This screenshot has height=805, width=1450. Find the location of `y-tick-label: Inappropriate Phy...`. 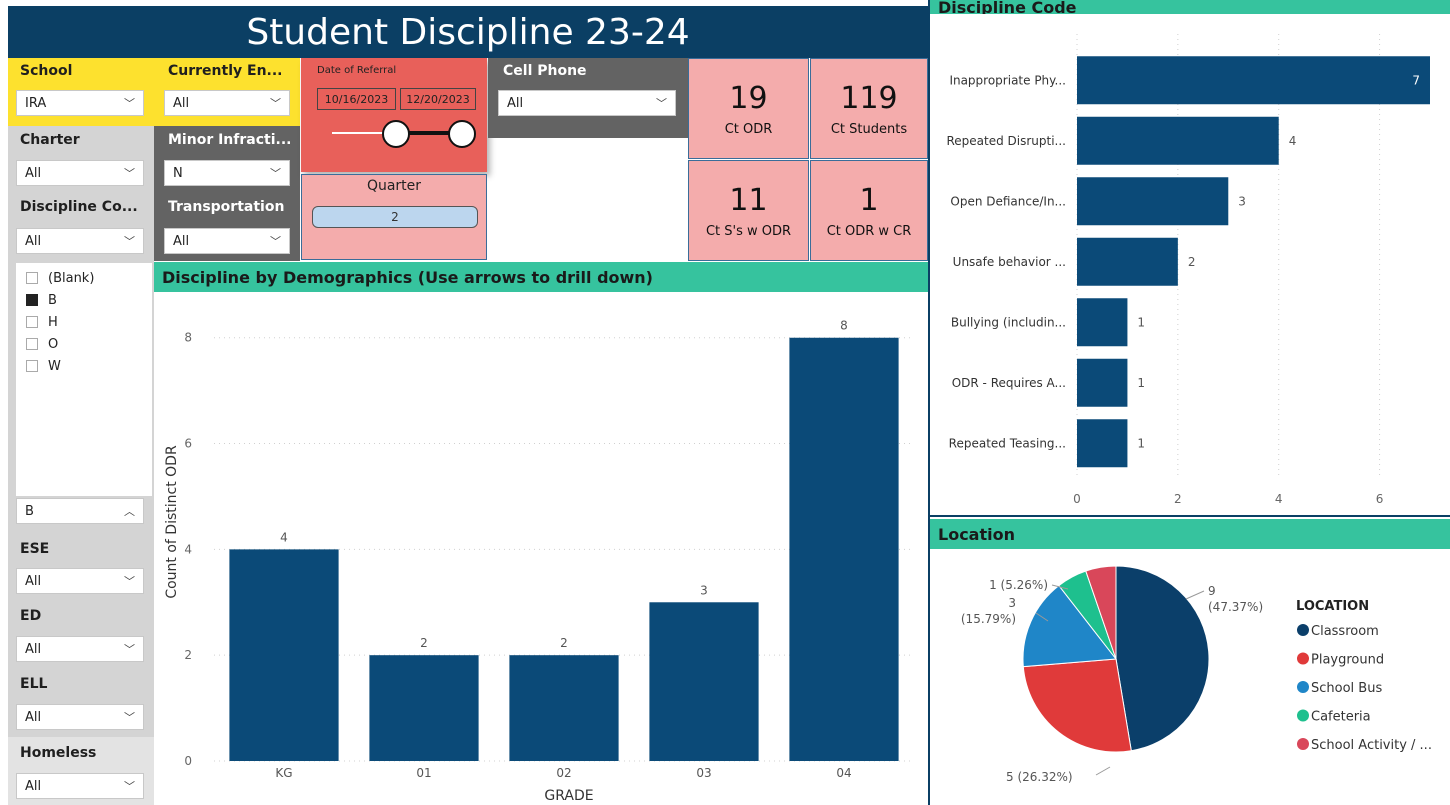

y-tick-label: Inappropriate Phy... is located at coordinates (1007, 80).